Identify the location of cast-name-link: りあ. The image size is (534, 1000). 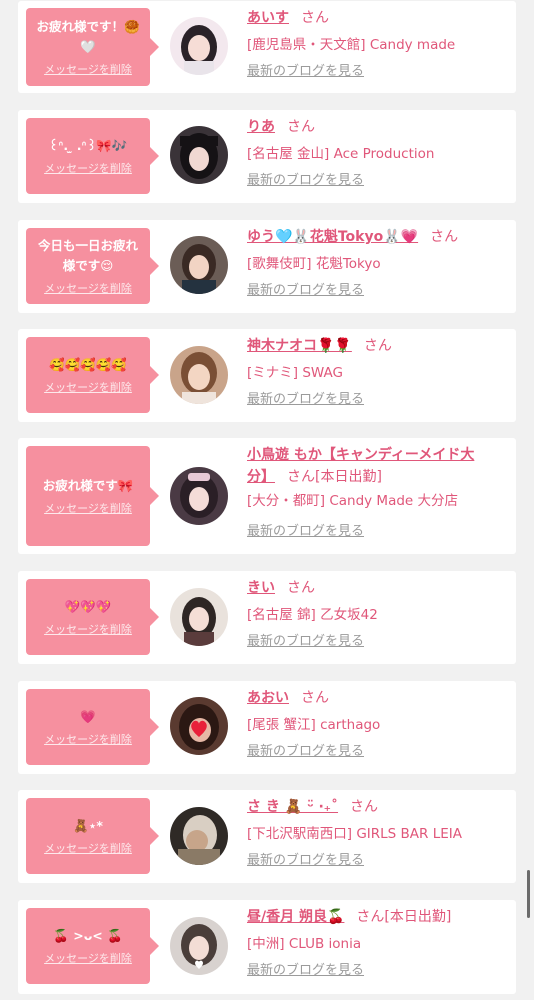
(261, 127).